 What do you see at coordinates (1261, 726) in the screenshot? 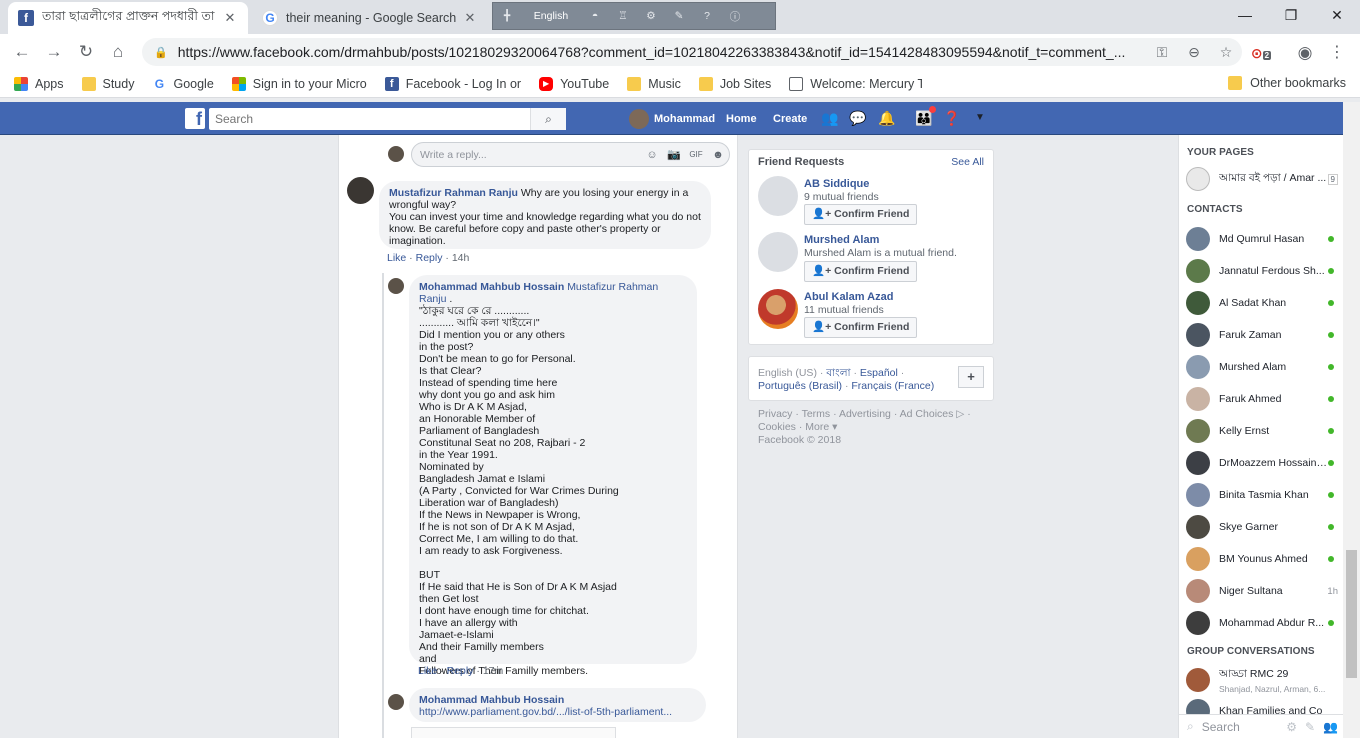
I see `chat-search: ⌕ Search ⚙ ✎ 👥` at bounding box center [1261, 726].